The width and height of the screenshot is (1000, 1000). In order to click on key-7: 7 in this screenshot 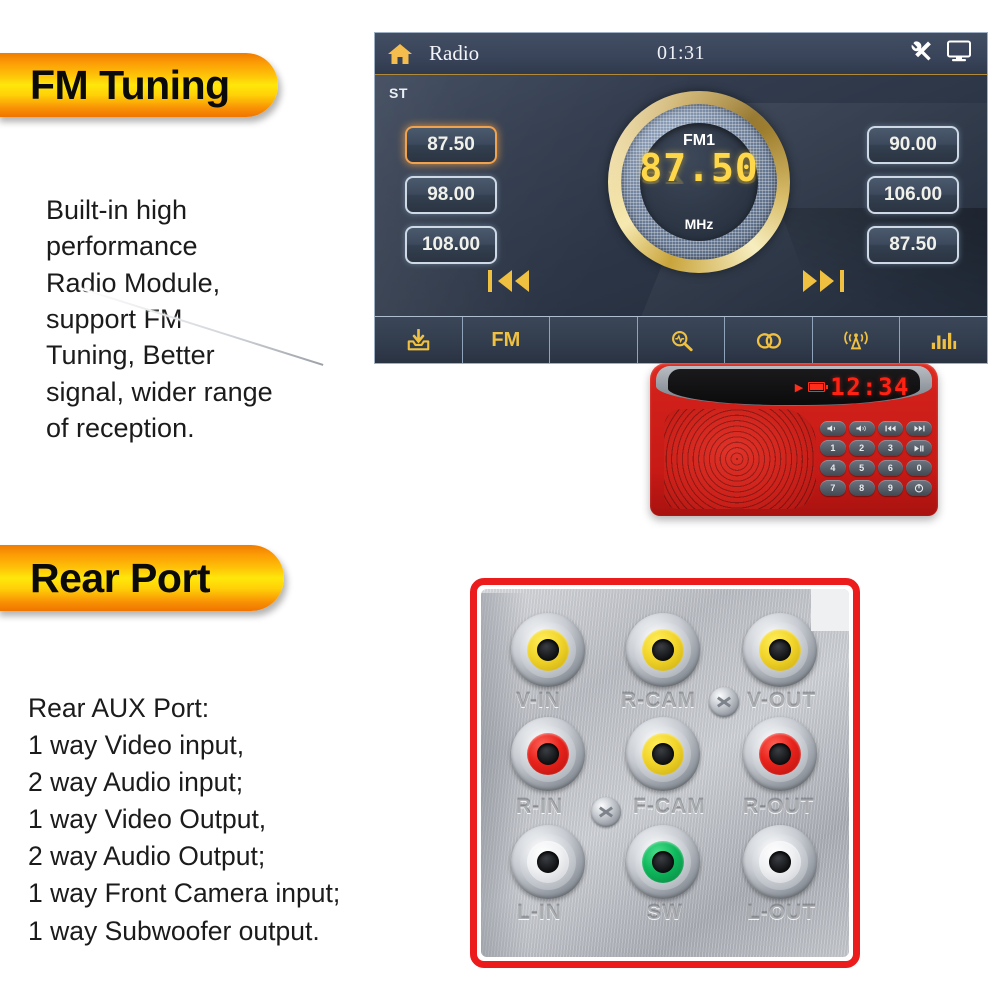, I will do `click(833, 488)`.